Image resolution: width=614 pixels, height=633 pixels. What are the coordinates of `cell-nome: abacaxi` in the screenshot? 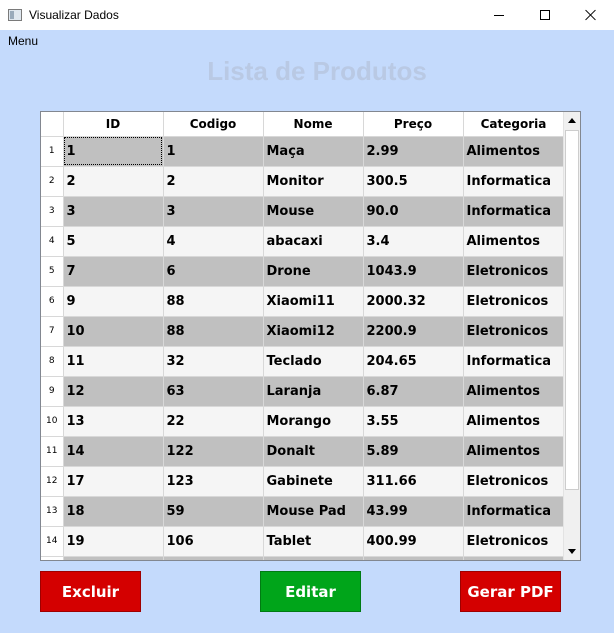 It's located at (313, 241).